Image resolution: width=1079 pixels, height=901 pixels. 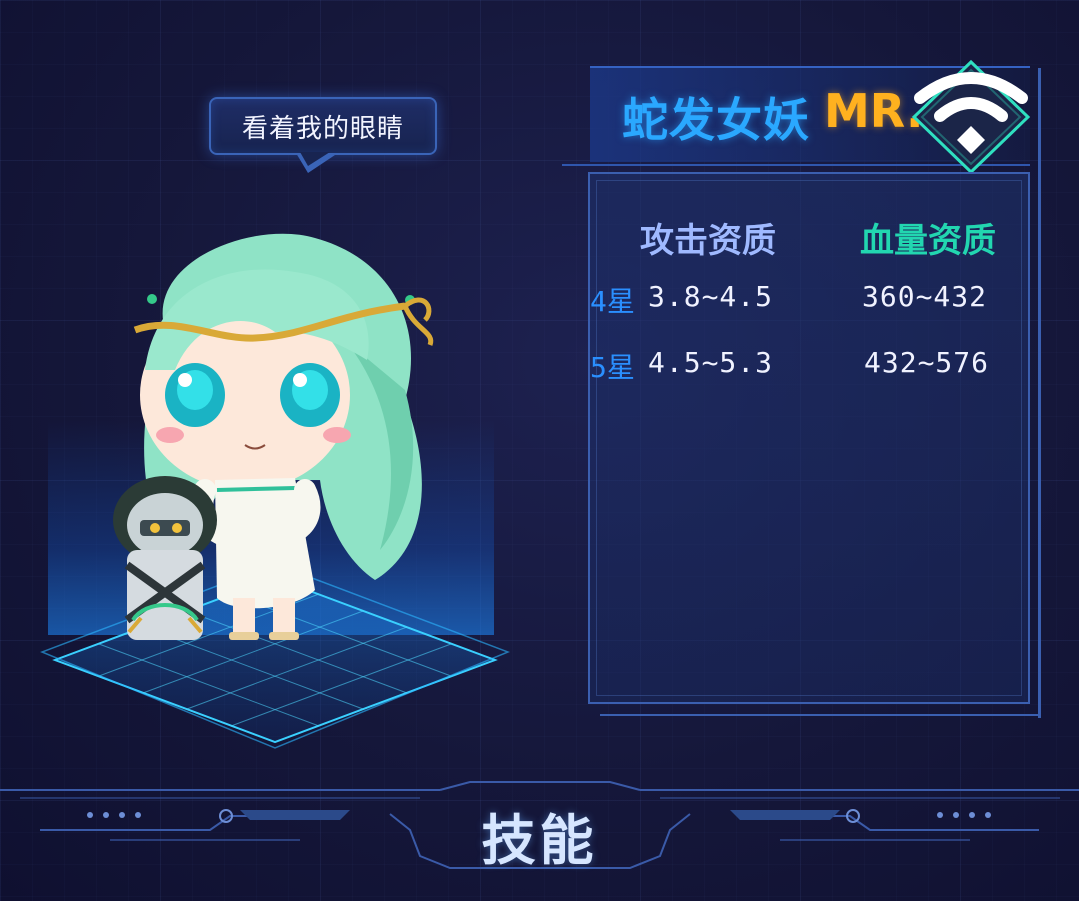 I want to click on hp-aptitude-header: 血量资质, so click(x=928, y=241).